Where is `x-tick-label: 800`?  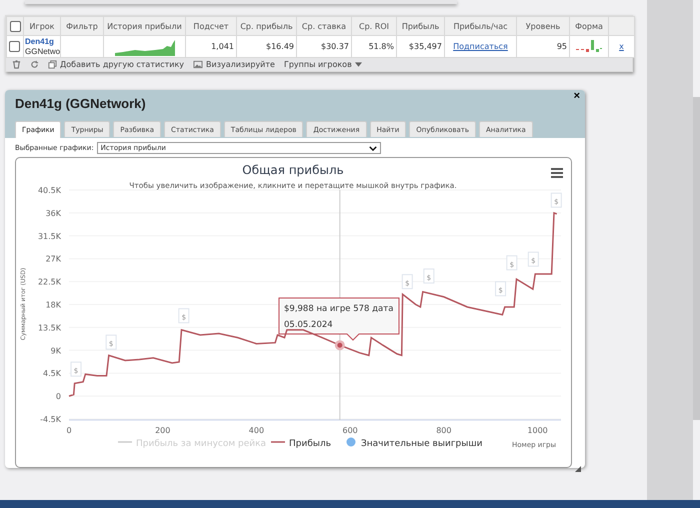 x-tick-label: 800 is located at coordinates (444, 430).